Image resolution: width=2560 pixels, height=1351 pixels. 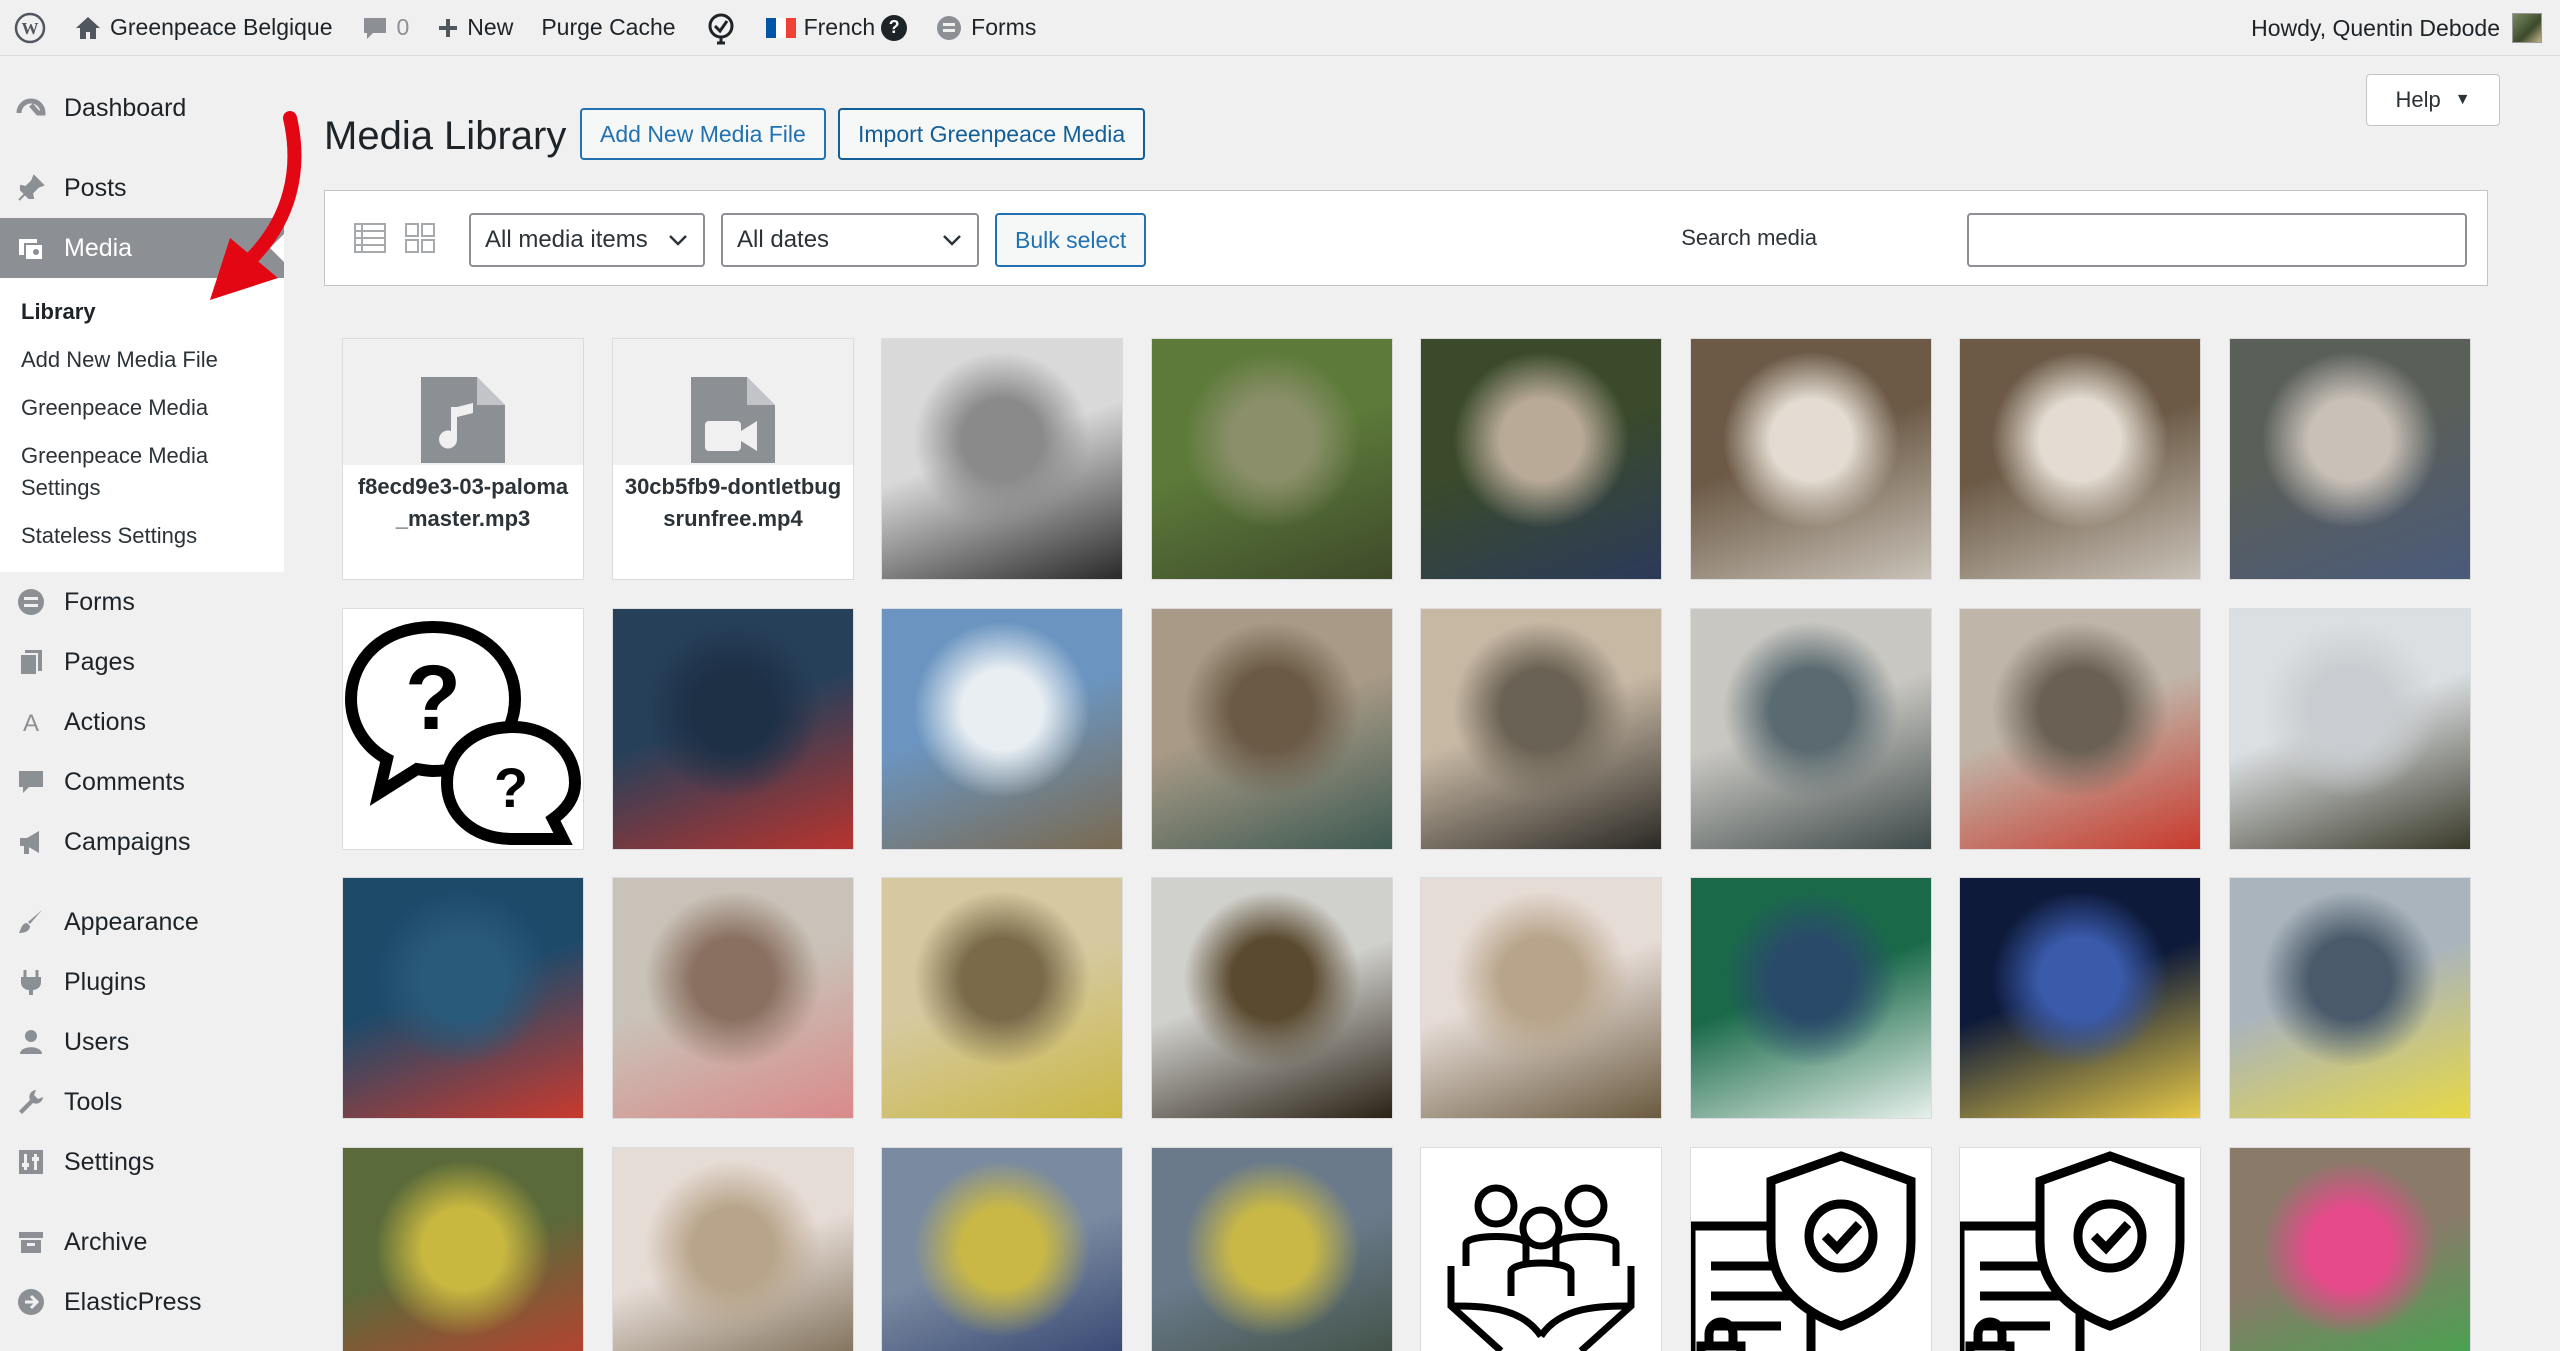 I want to click on new-content-menu: New, so click(x=475, y=28).